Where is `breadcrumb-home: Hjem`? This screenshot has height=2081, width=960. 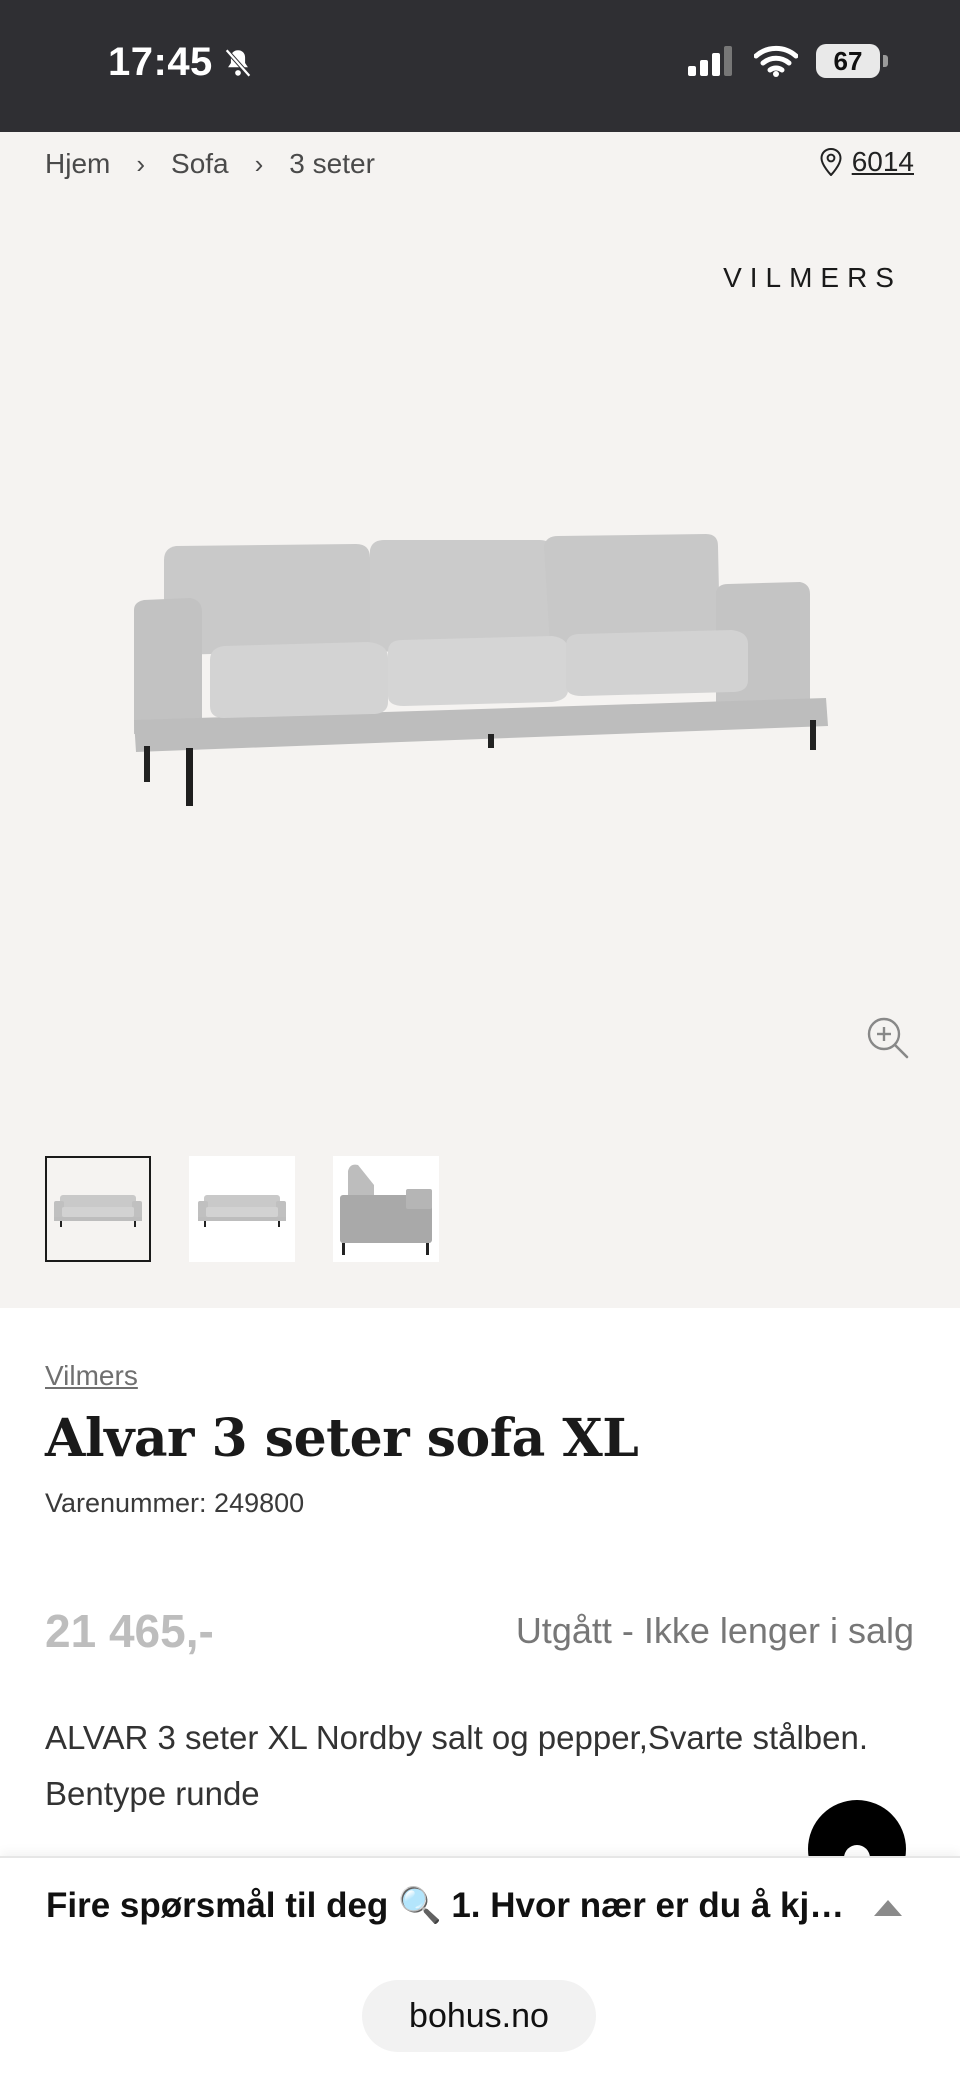 breadcrumb-home: Hjem is located at coordinates (77, 164).